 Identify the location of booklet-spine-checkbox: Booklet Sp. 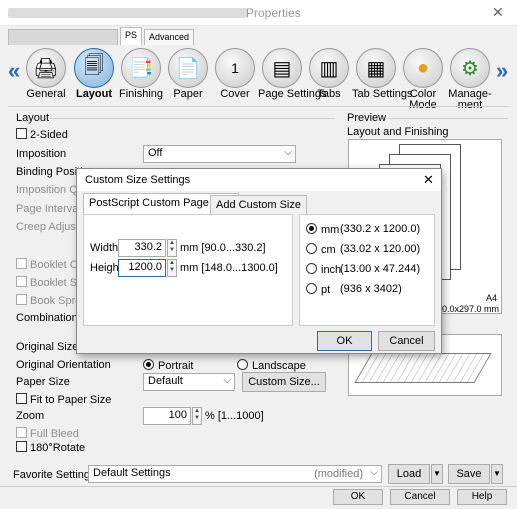
(49, 282).